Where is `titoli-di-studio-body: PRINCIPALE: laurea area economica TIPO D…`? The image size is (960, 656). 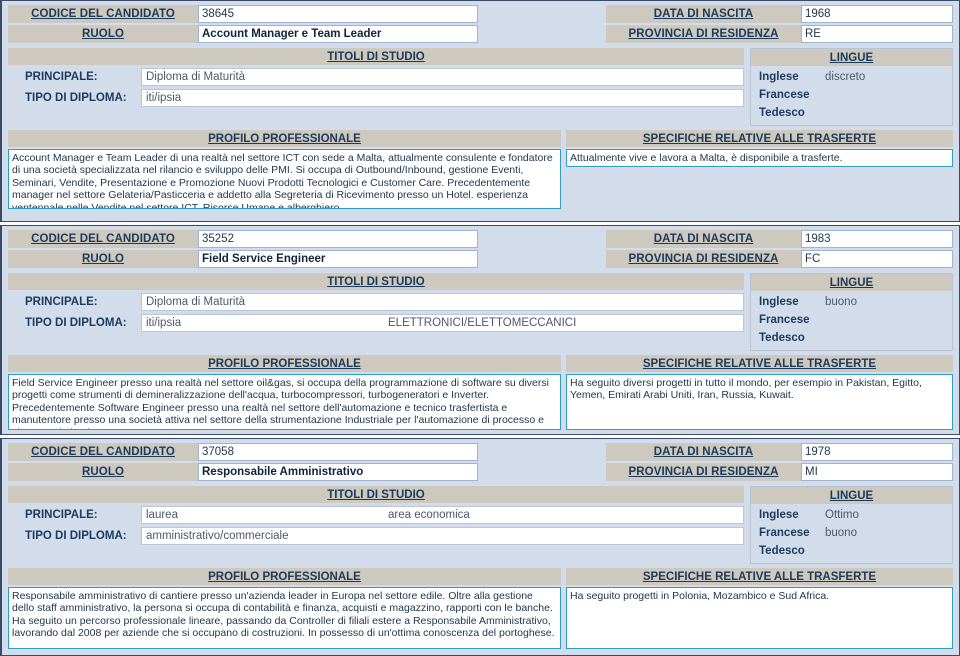 titoli-di-studio-body: PRINCIPALE: laurea area economica TIPO D… is located at coordinates (376, 527).